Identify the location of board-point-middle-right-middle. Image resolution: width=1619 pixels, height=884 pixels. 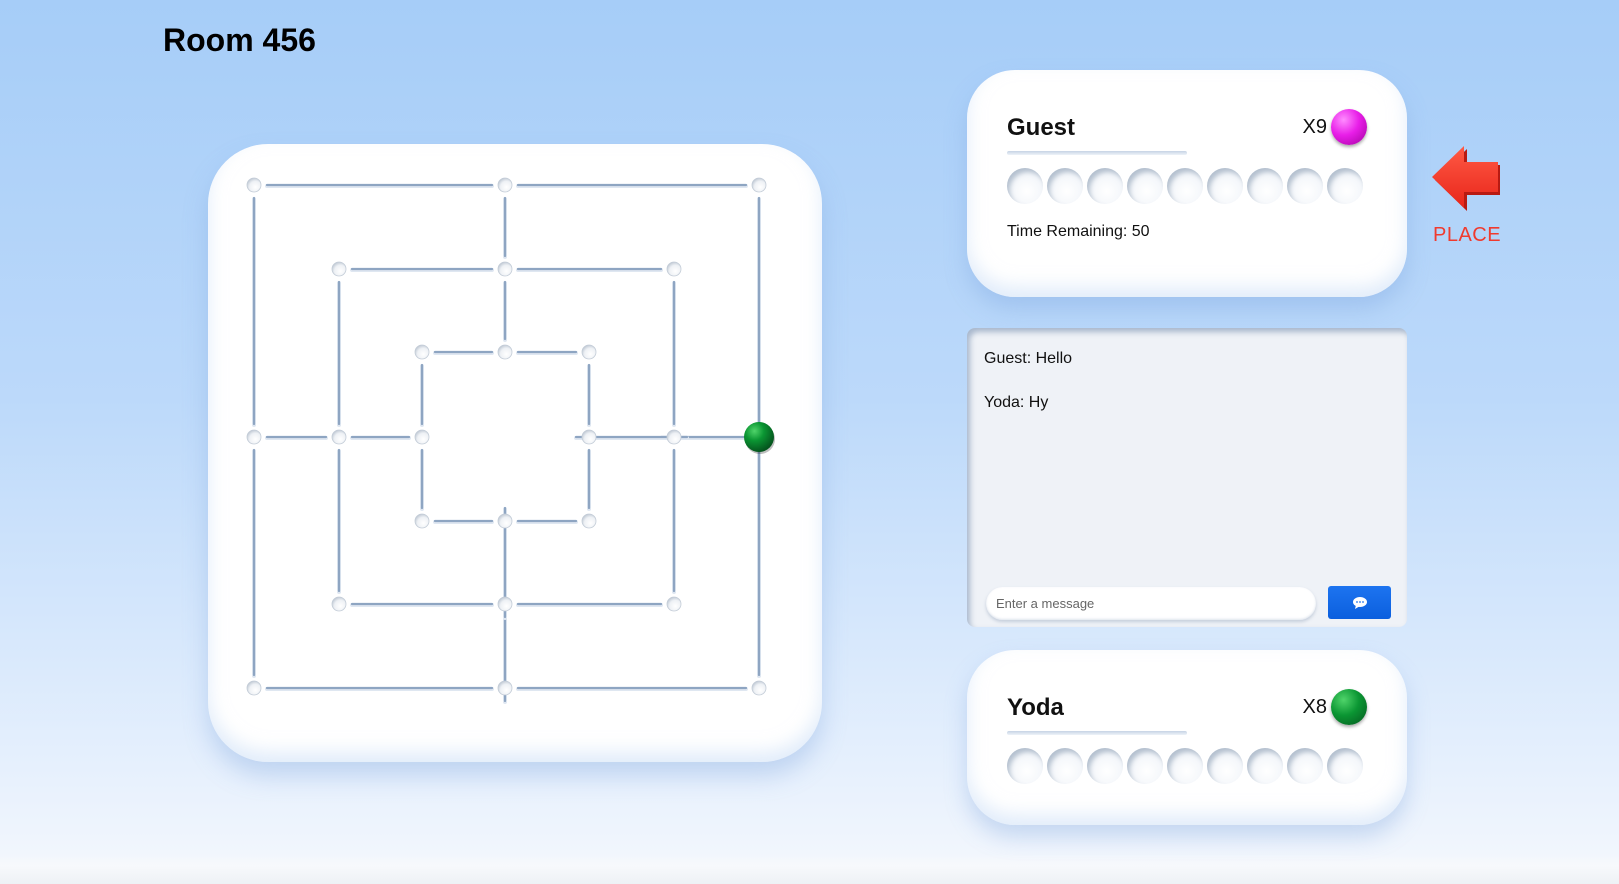
(674, 437).